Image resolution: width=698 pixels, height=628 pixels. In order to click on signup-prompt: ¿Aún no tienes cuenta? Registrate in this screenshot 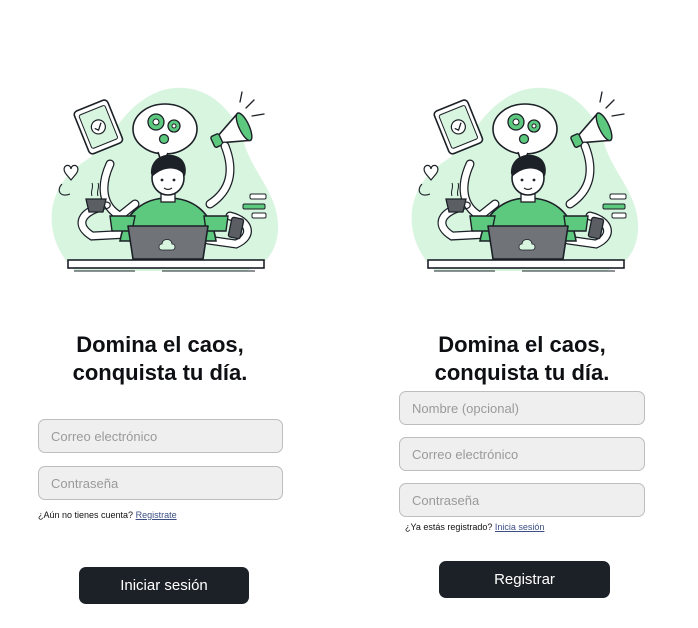, I will do `click(107, 515)`.